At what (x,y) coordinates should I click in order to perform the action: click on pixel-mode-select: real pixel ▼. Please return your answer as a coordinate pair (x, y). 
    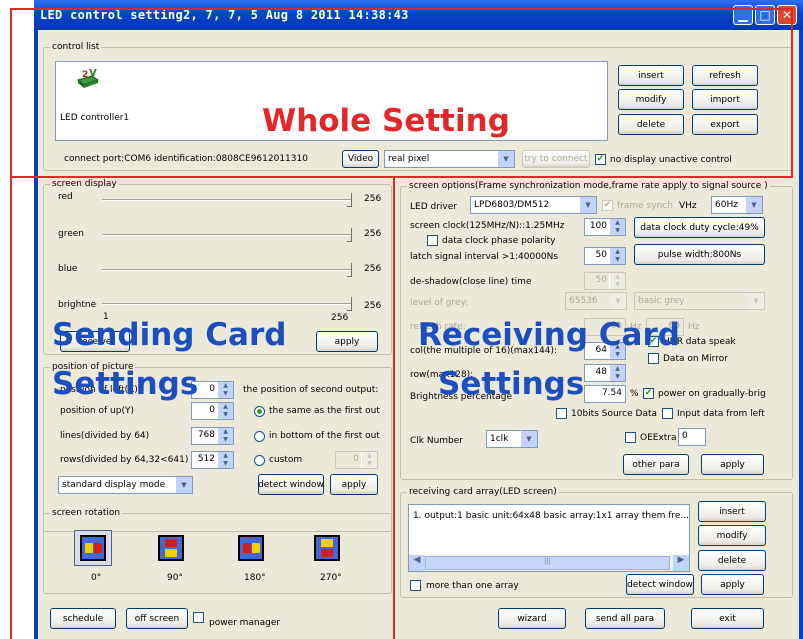
    Looking at the image, I should click on (449, 159).